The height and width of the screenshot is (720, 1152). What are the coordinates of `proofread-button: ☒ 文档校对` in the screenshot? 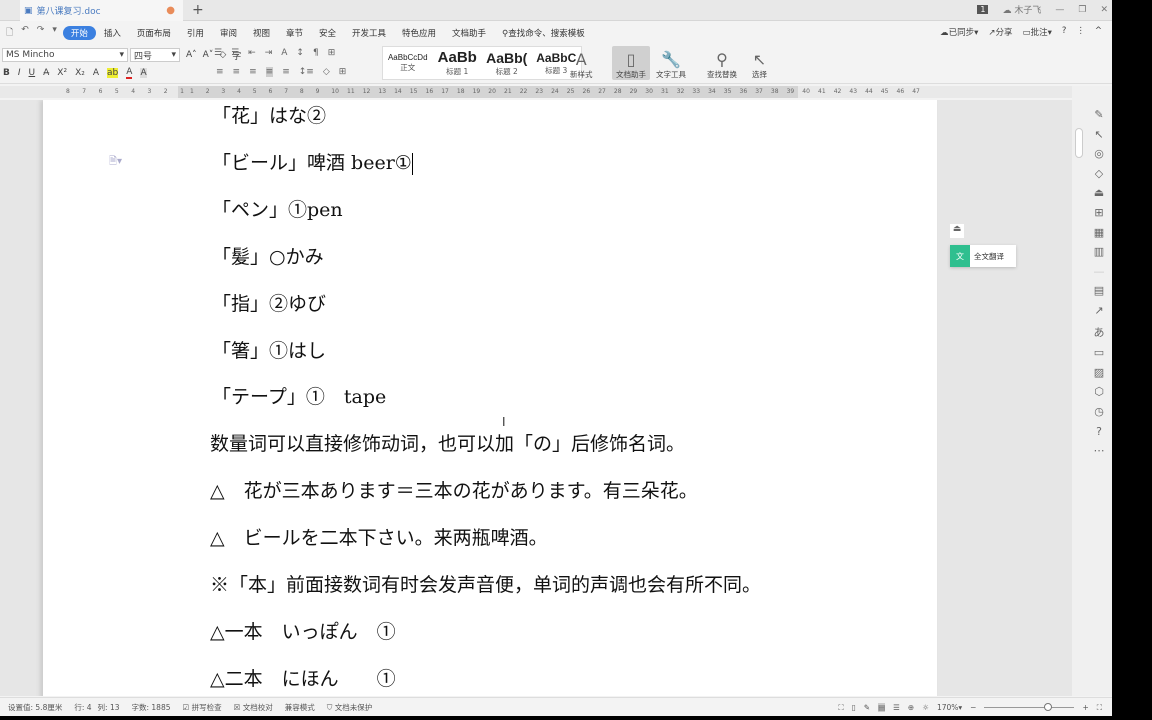 It's located at (253, 707).